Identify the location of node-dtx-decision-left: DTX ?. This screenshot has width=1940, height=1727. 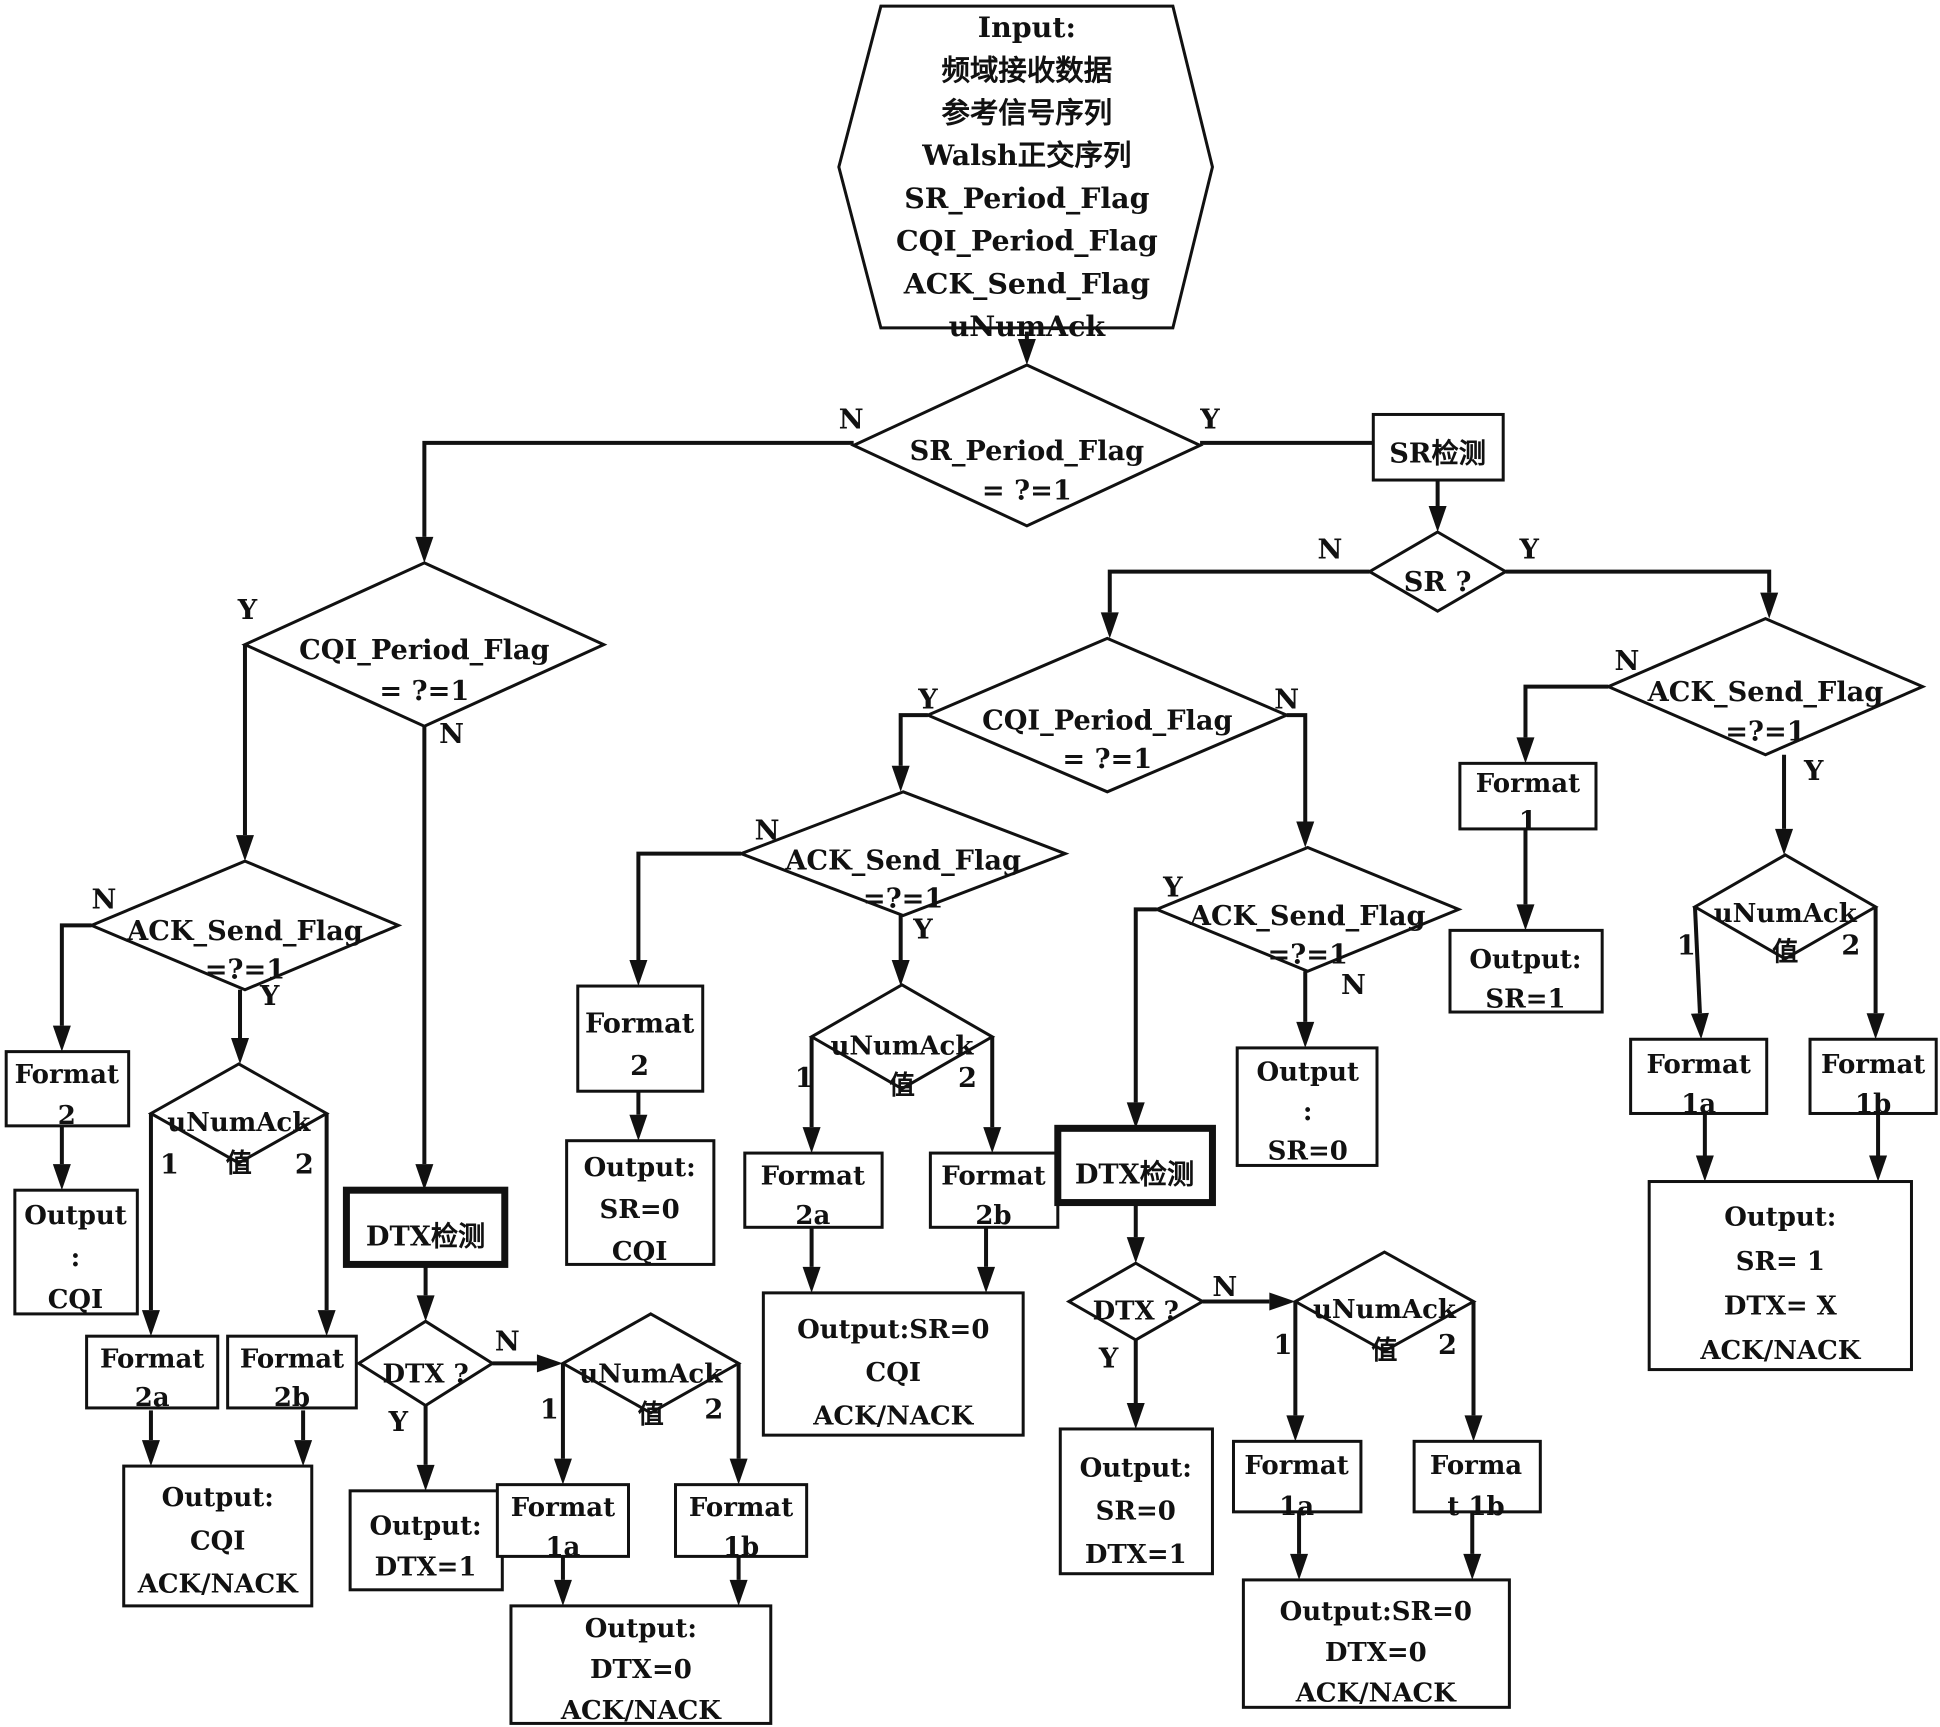
(425, 1363).